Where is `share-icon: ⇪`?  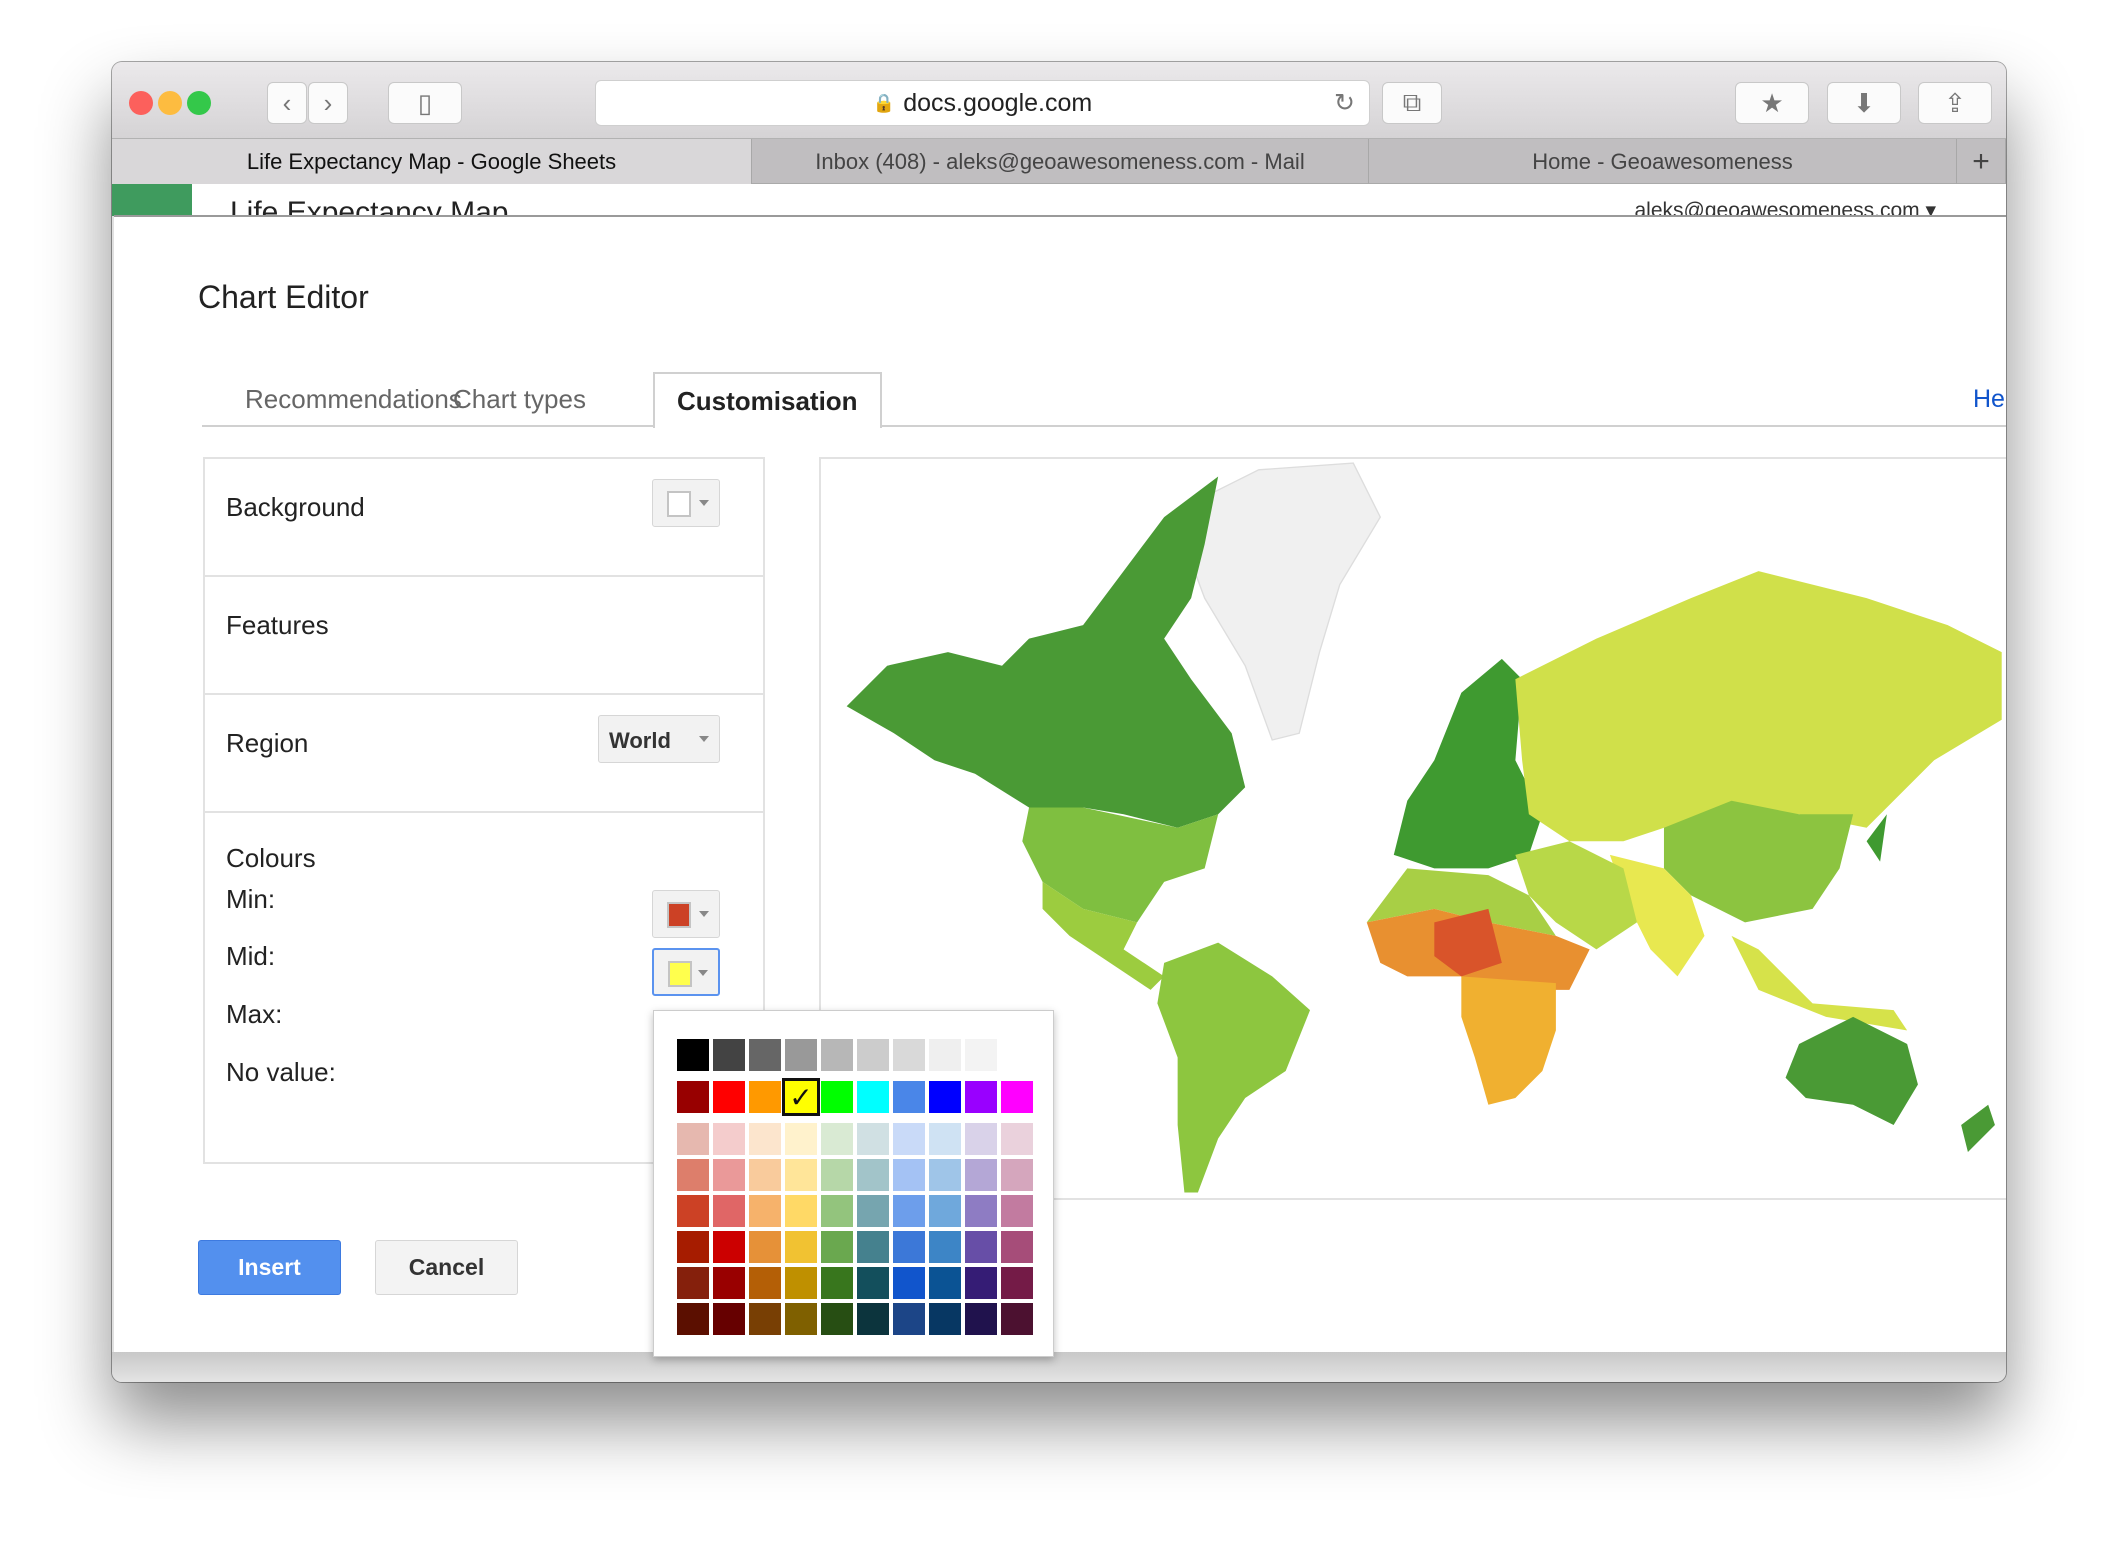 share-icon: ⇪ is located at coordinates (1955, 103).